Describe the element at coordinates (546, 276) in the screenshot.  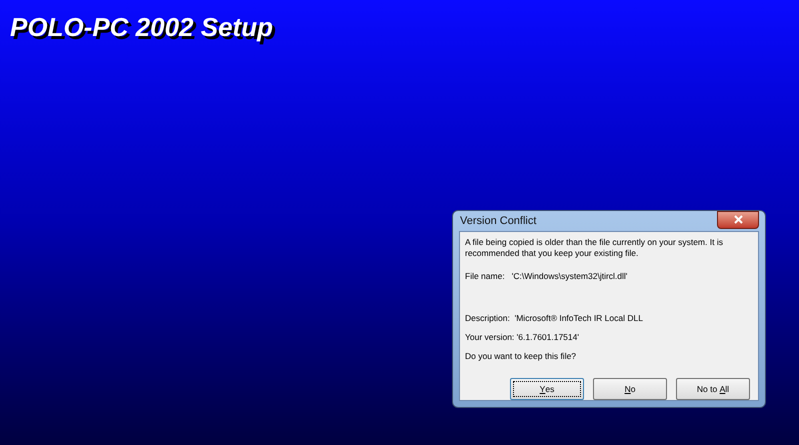
I see `file-name-text: File name: 'C:\Windows\system32\jtircl.dll'` at that location.